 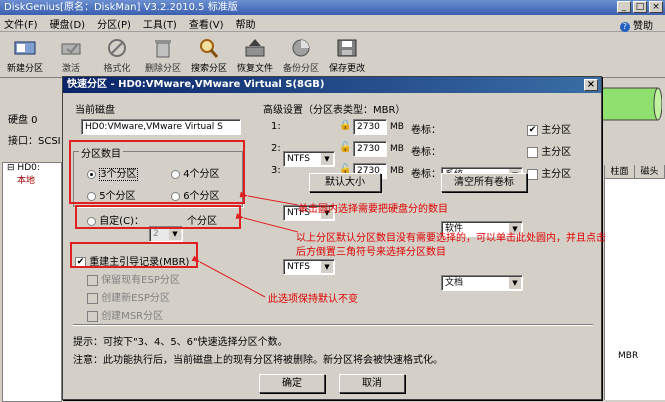 What do you see at coordinates (373, 209) in the screenshot?
I see `annotation-text-1: 单击圆内选择需要把硬盘分的数目` at bounding box center [373, 209].